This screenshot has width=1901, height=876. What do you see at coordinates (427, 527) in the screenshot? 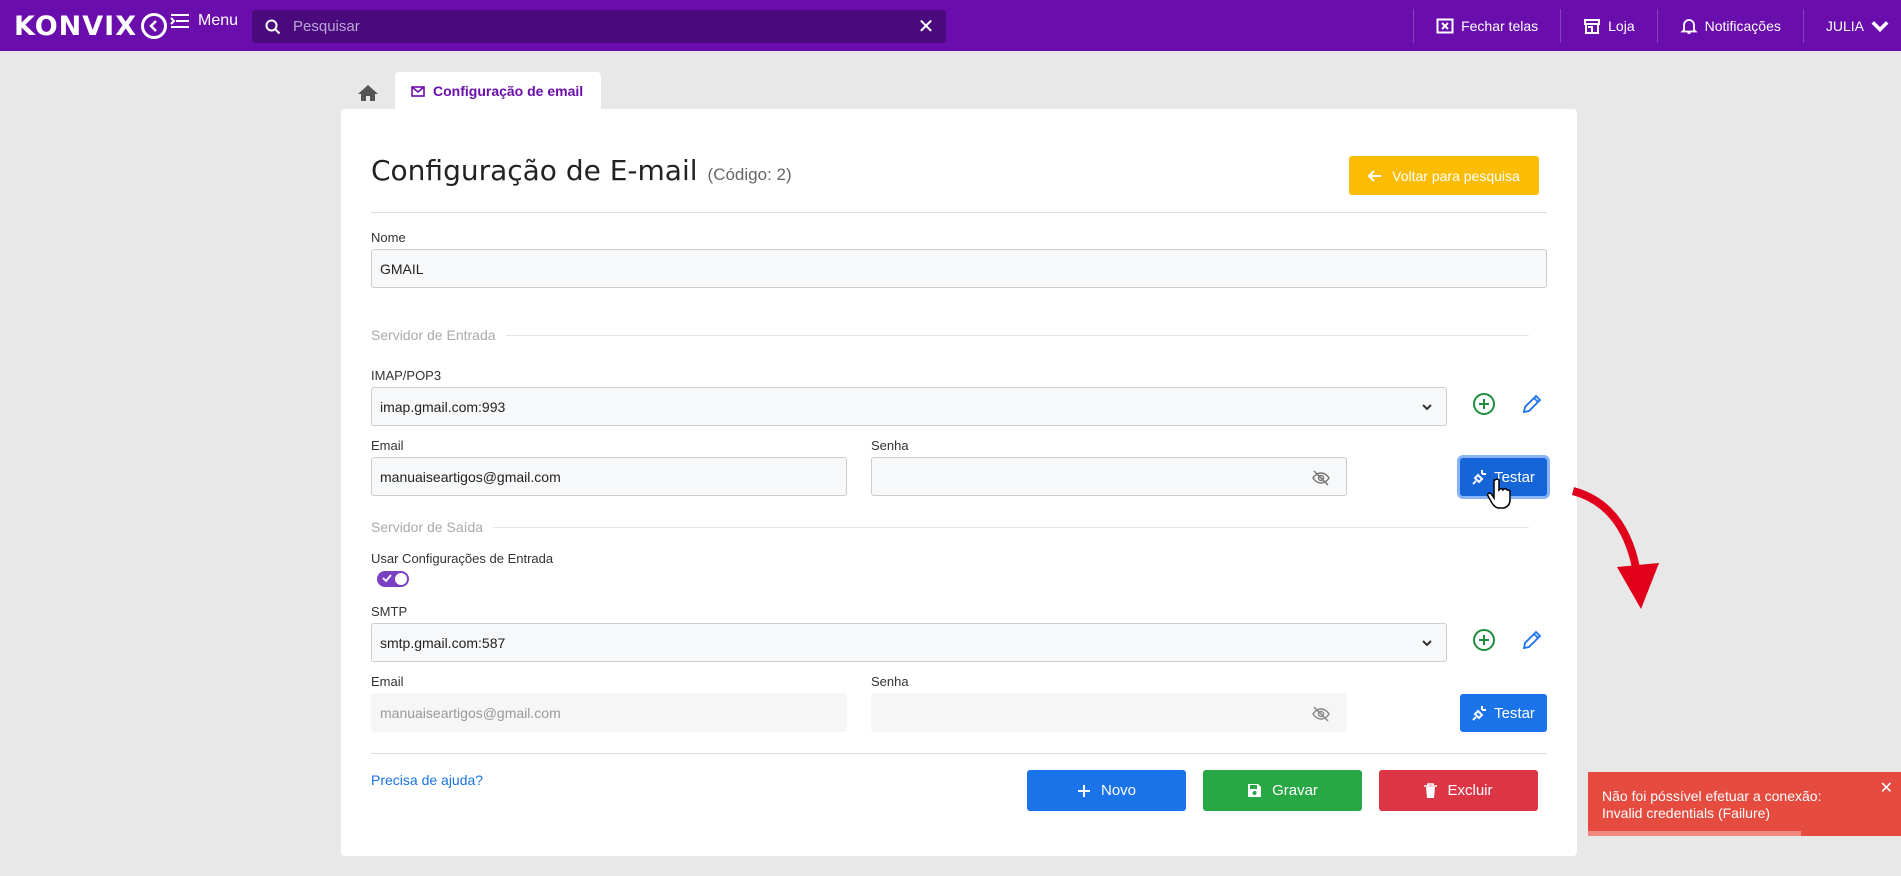
I see `outgoing-section-title: Servidor de Saída` at bounding box center [427, 527].